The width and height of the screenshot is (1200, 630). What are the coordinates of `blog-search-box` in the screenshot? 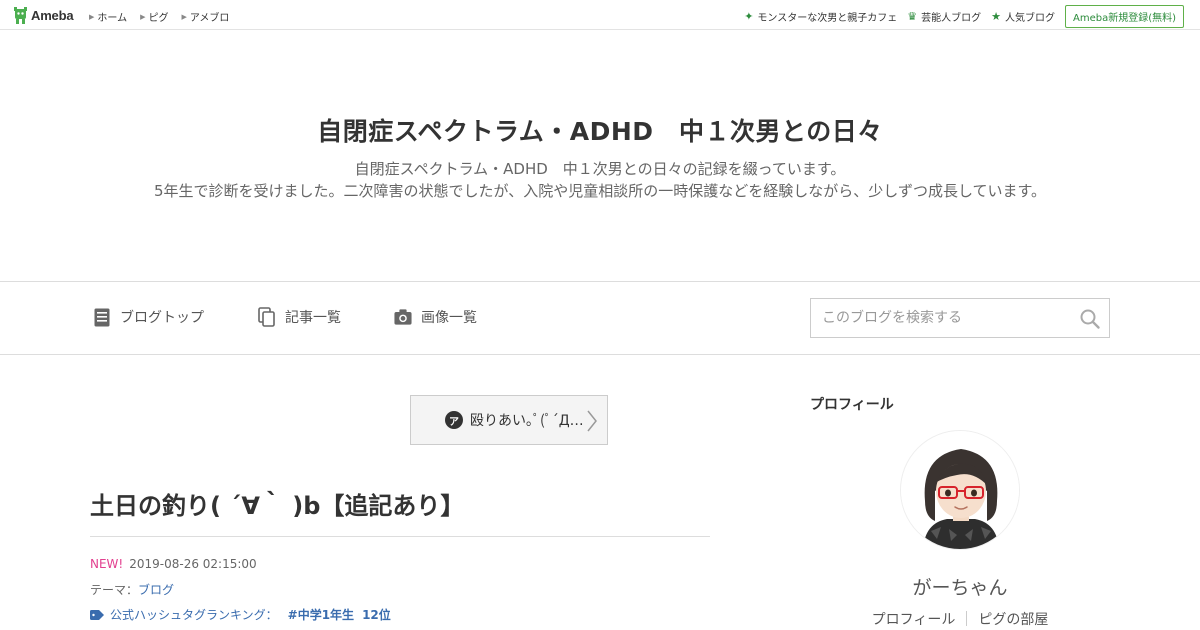 It's located at (960, 318).